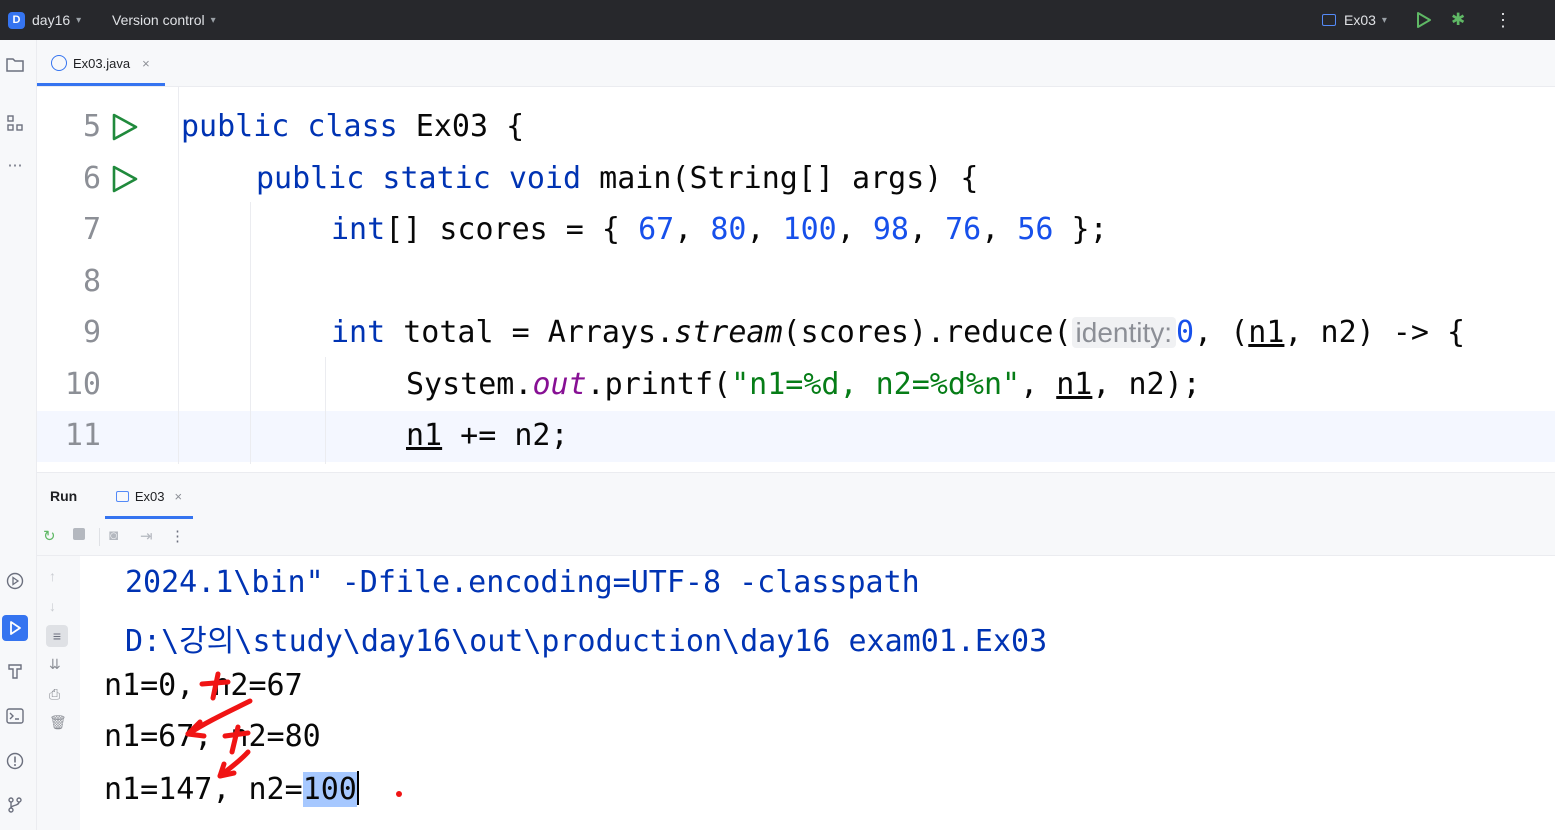 This screenshot has height=830, width=1555. What do you see at coordinates (99, 537) in the screenshot?
I see `toolbar-separator` at bounding box center [99, 537].